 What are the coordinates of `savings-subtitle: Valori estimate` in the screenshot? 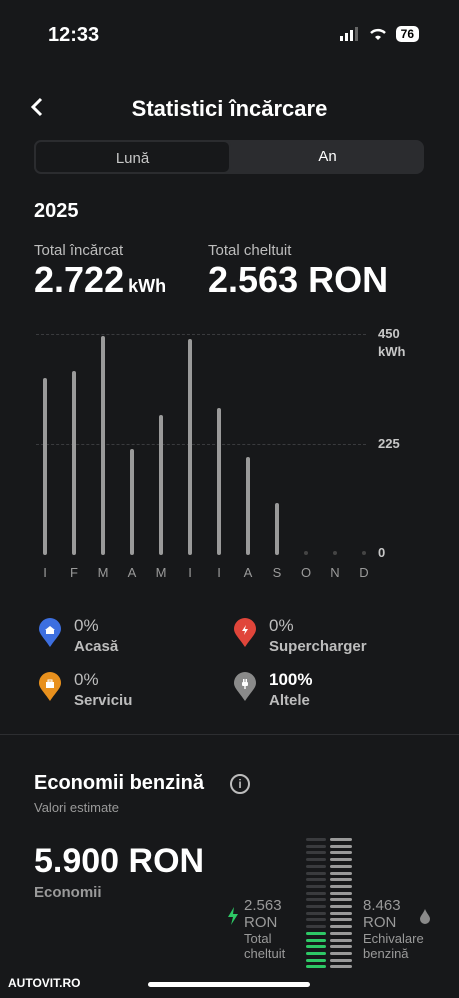 It's located at (77, 807).